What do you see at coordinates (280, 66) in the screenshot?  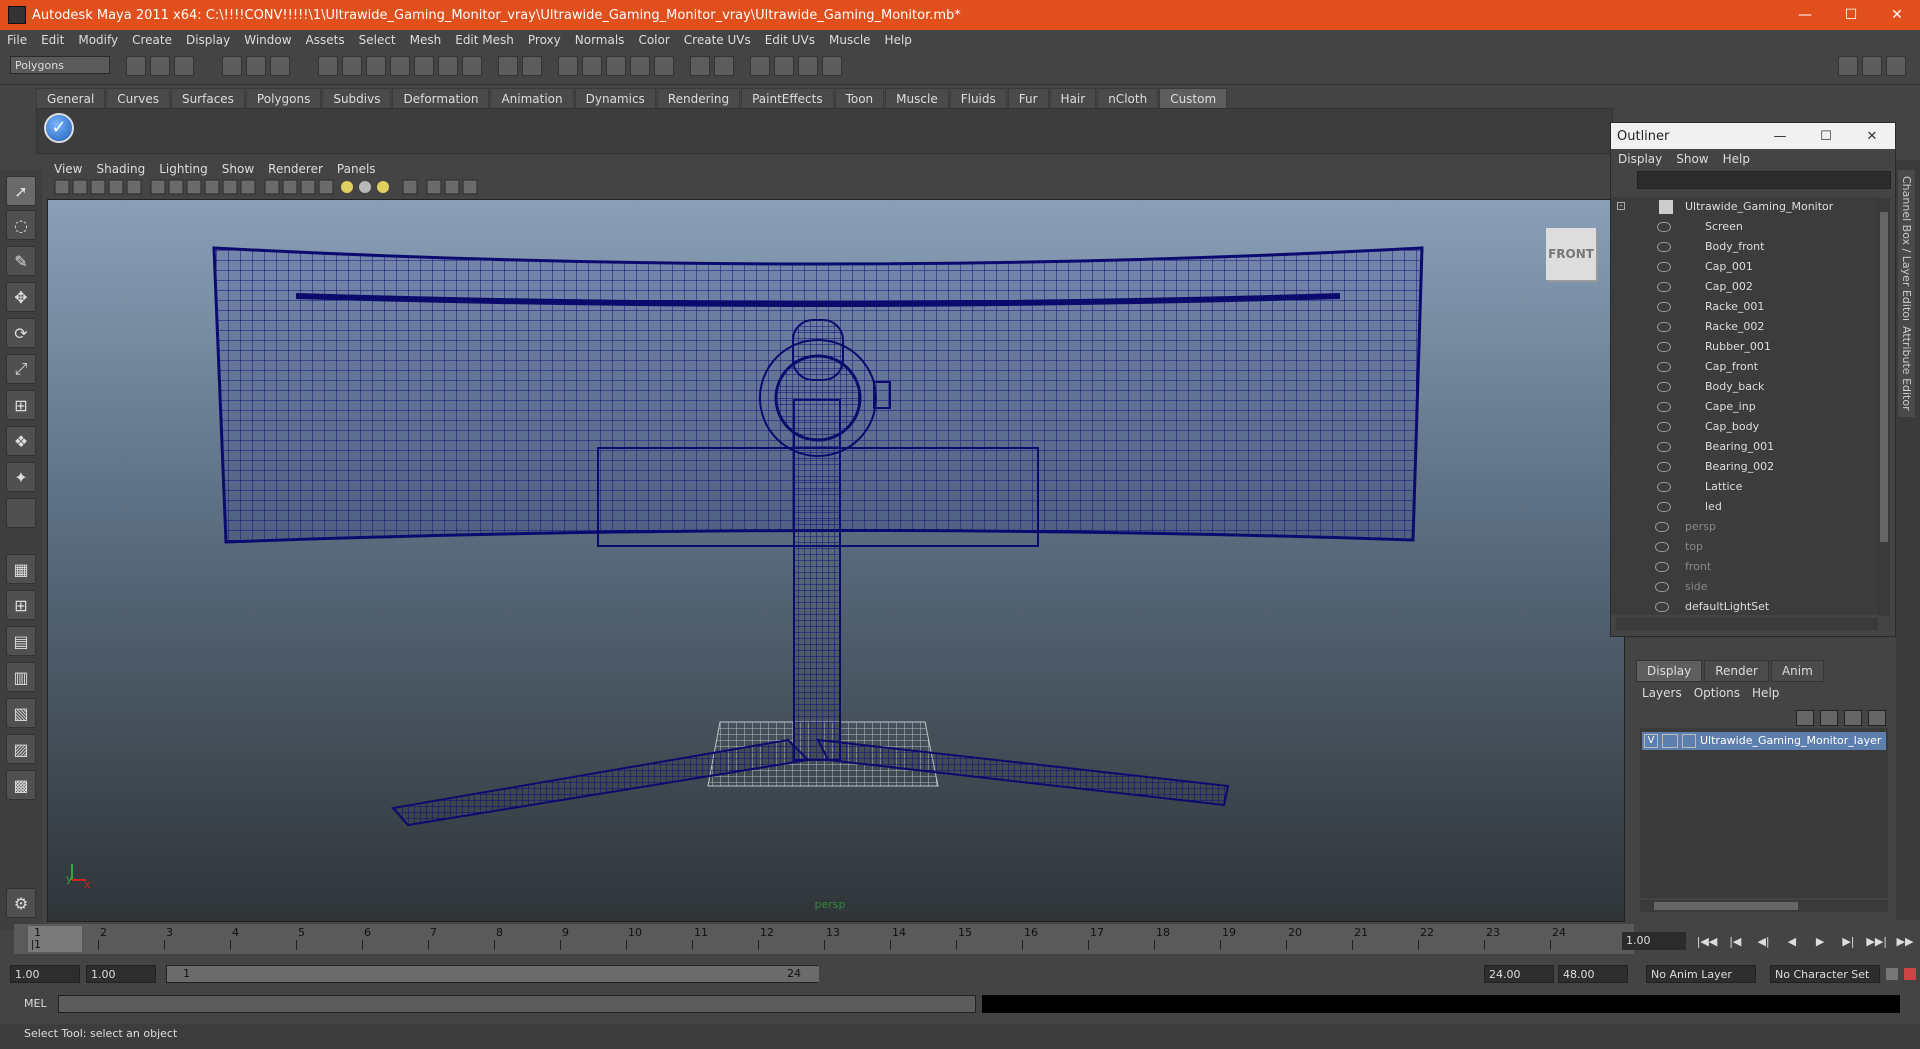 I see `select-component-icon` at bounding box center [280, 66].